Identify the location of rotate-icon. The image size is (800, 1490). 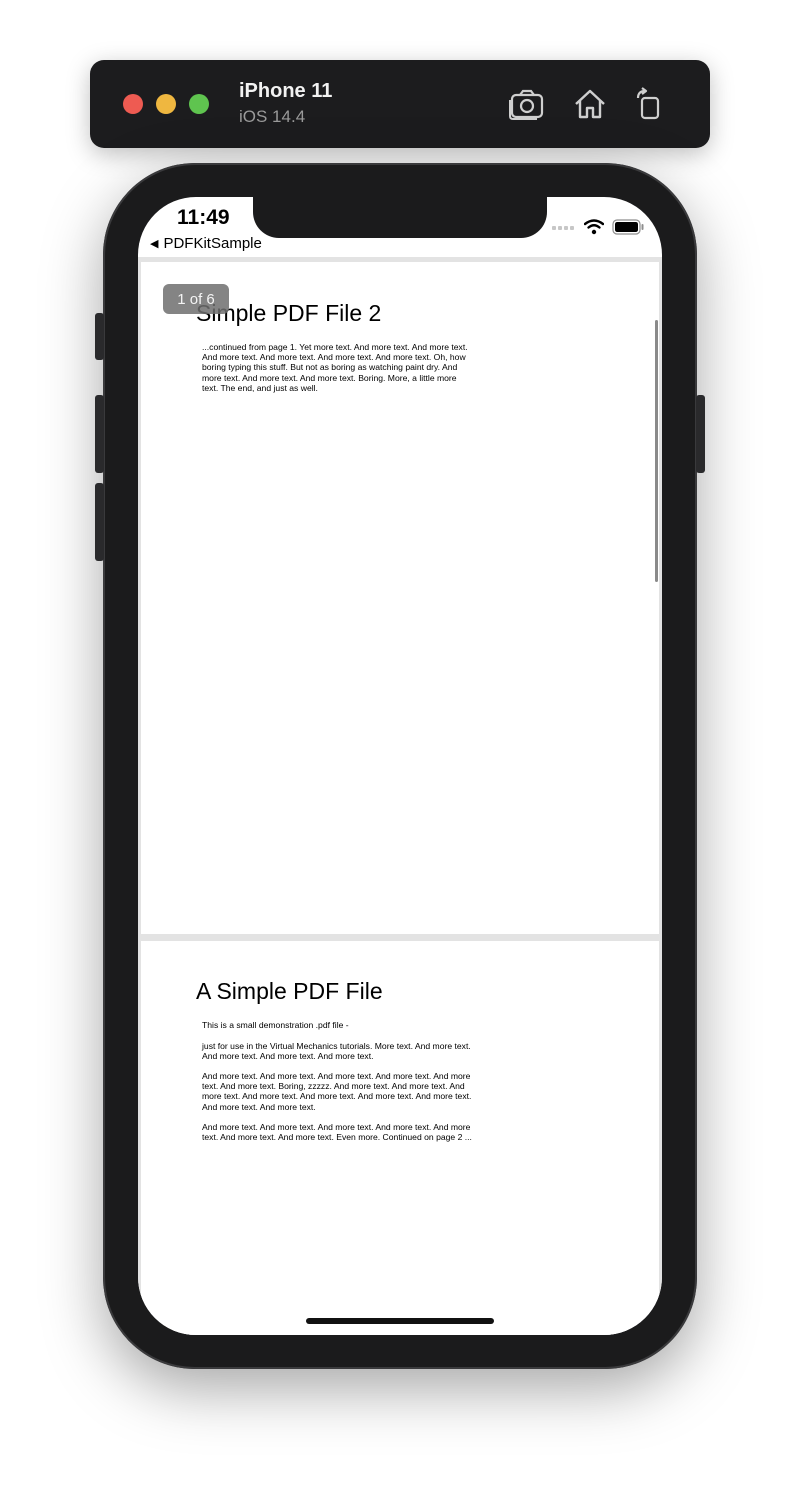
(650, 104).